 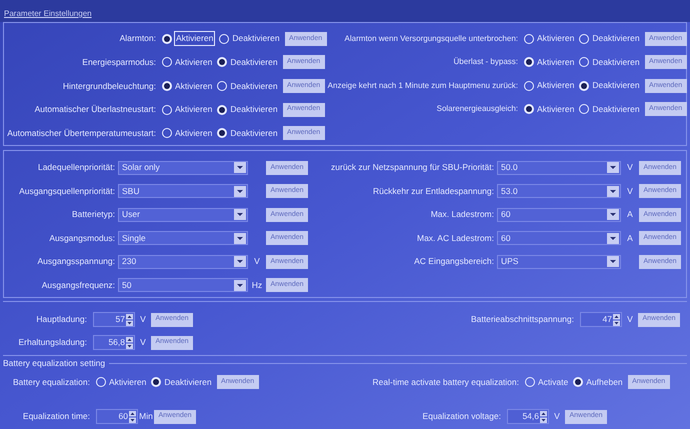 I want to click on group-title: Battery equalization setting, so click(x=54, y=363).